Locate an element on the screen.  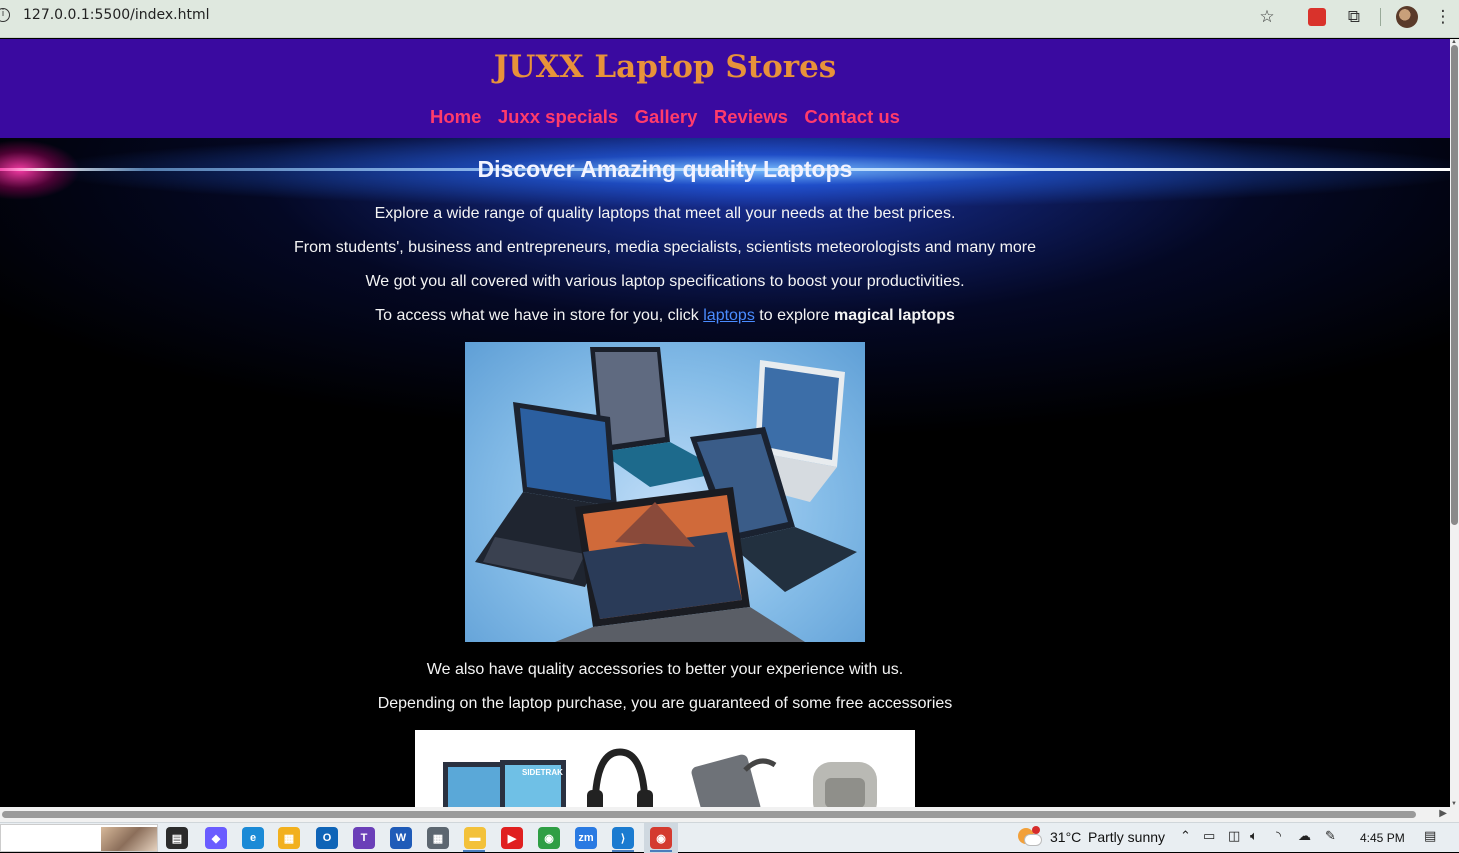
copilot-icon: ◆ is located at coordinates (216, 838).